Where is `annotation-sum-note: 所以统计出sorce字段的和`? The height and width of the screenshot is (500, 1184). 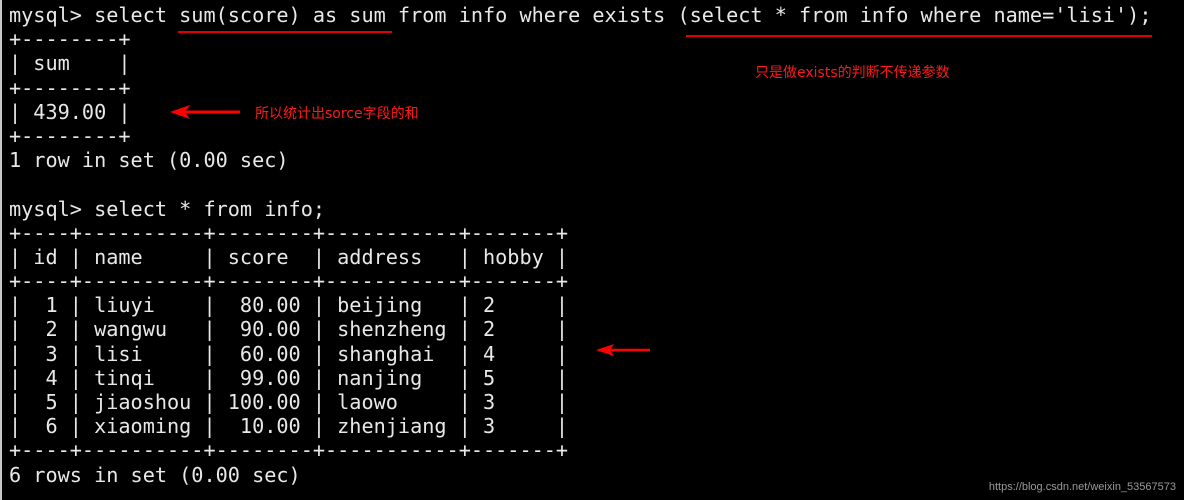 annotation-sum-note: 所以统计出sorce字段的和 is located at coordinates (337, 114).